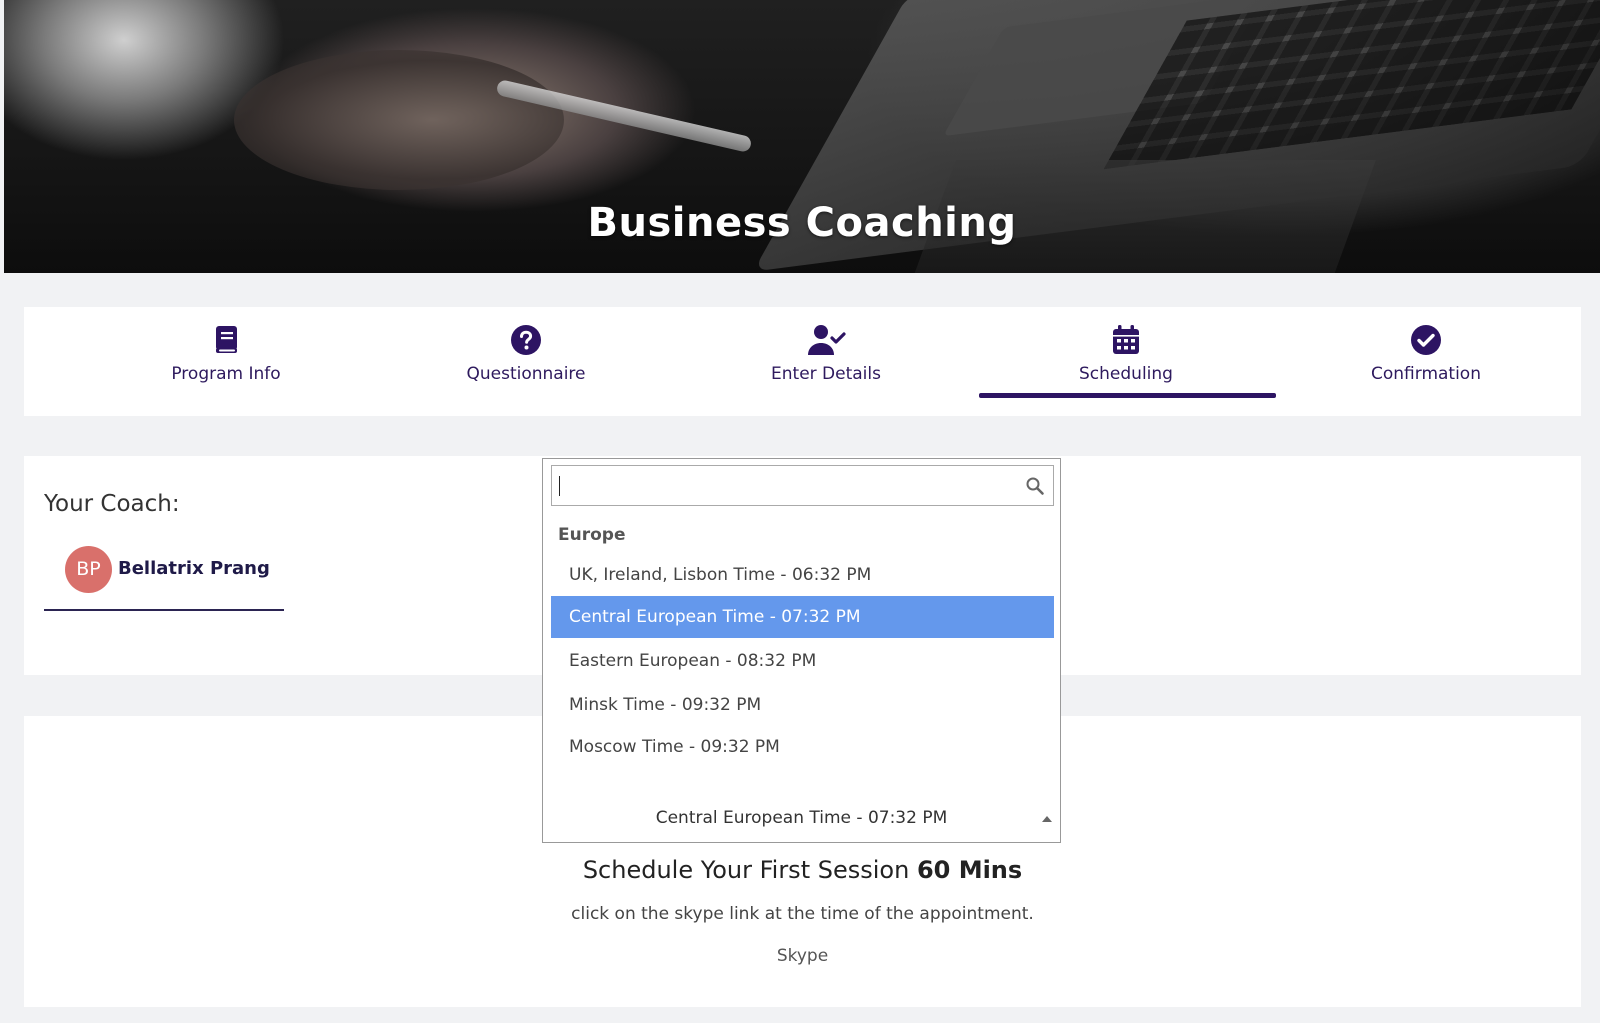  Describe the element at coordinates (802, 223) in the screenshot. I see `page-title: Business Coaching` at that location.